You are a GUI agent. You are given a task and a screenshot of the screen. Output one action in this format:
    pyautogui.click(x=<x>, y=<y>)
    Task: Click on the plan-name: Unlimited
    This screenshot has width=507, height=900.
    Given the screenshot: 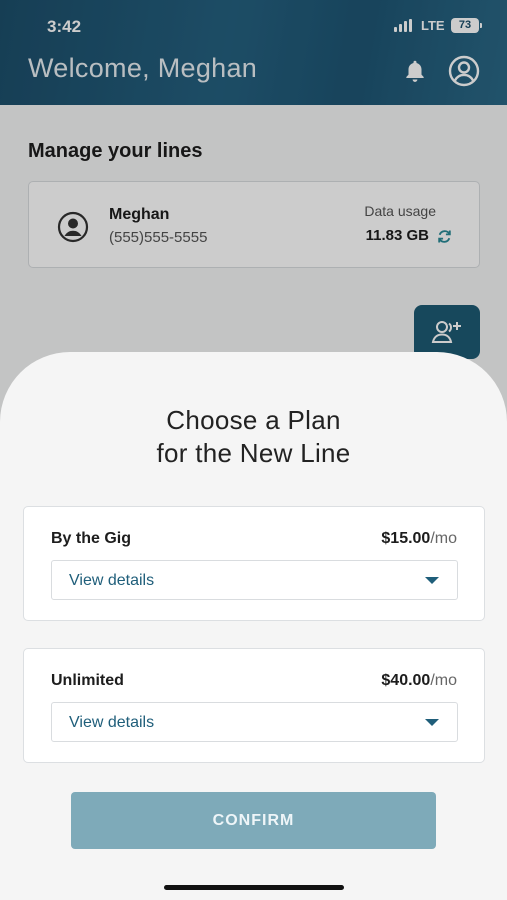 What is the action you would take?
    pyautogui.click(x=87, y=680)
    